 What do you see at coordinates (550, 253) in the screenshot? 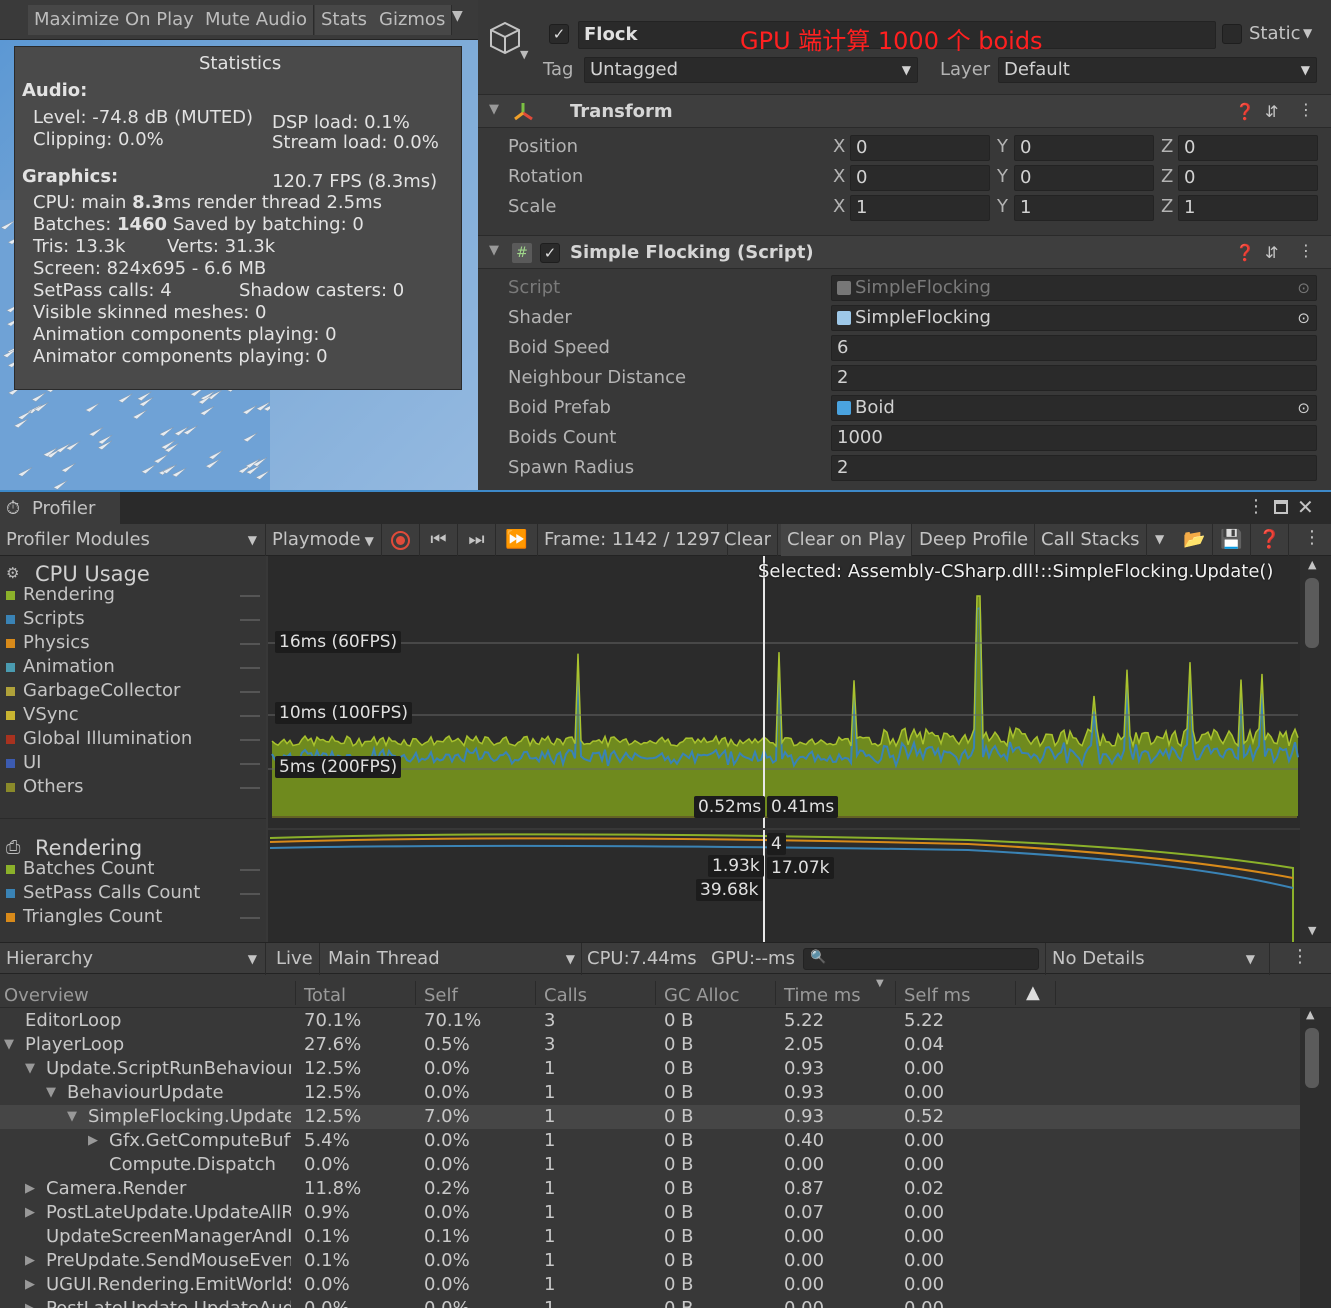
I see `script-enabled-checkbox: ✓` at bounding box center [550, 253].